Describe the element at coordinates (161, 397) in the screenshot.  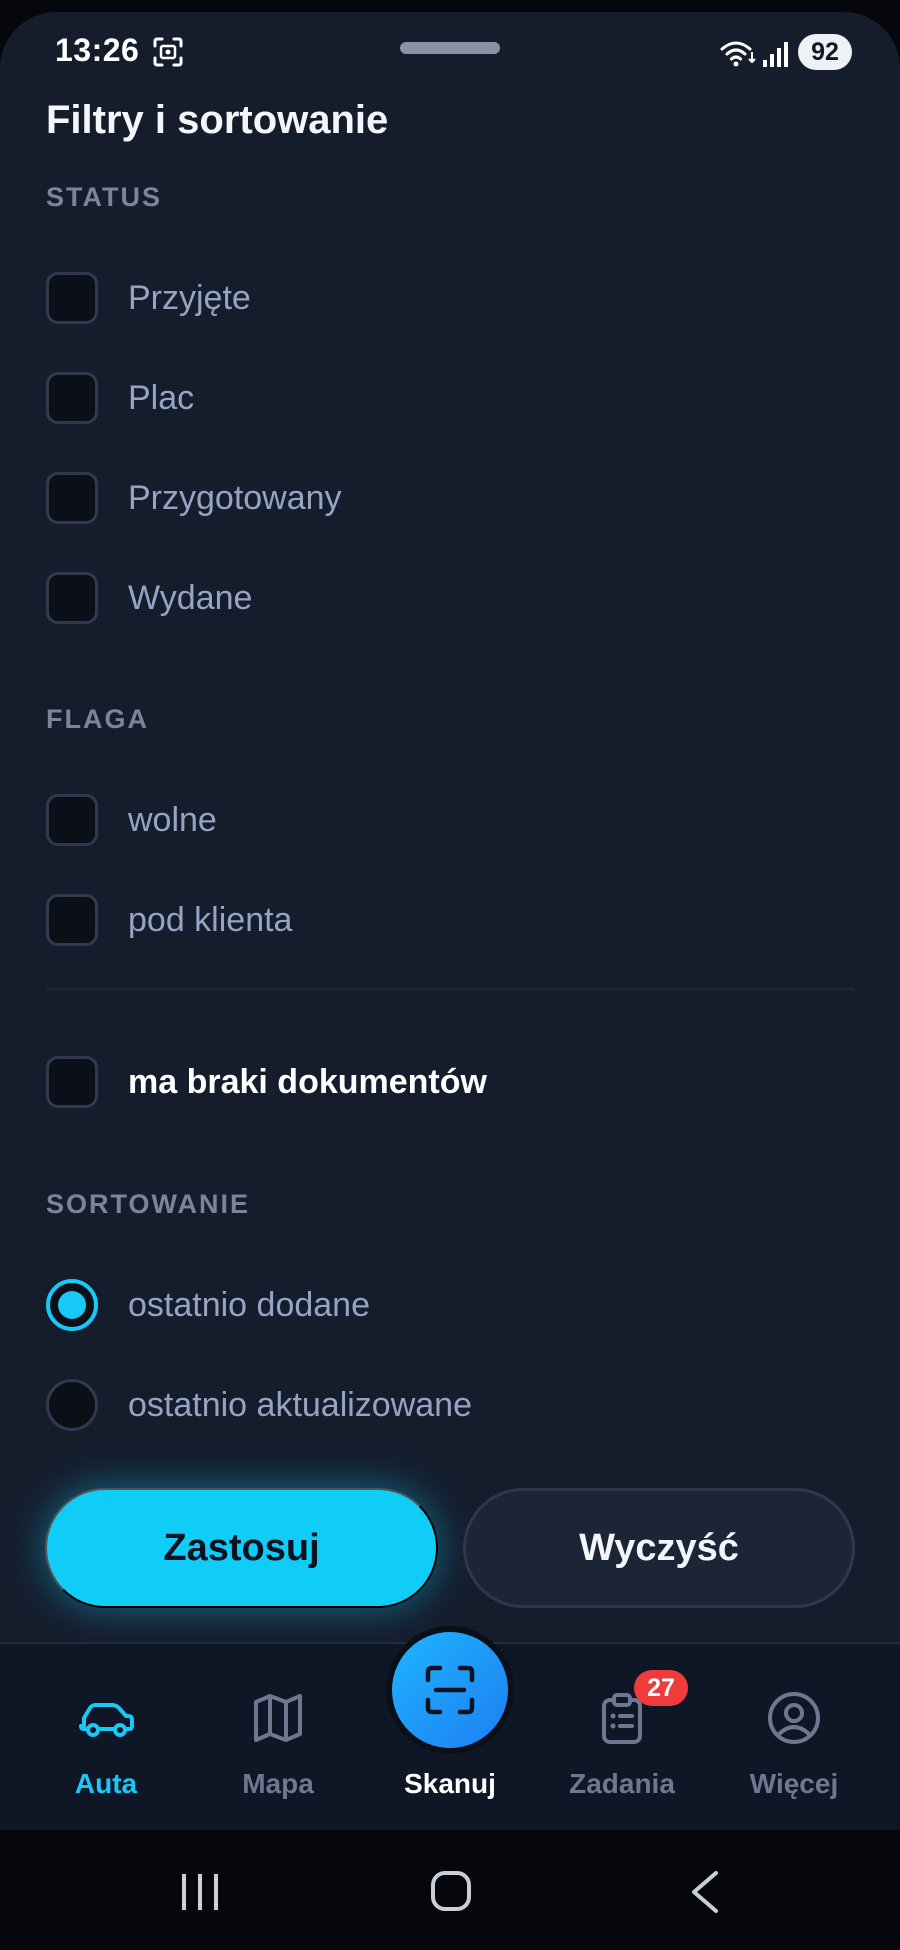
I see `option-label: Plac` at that location.